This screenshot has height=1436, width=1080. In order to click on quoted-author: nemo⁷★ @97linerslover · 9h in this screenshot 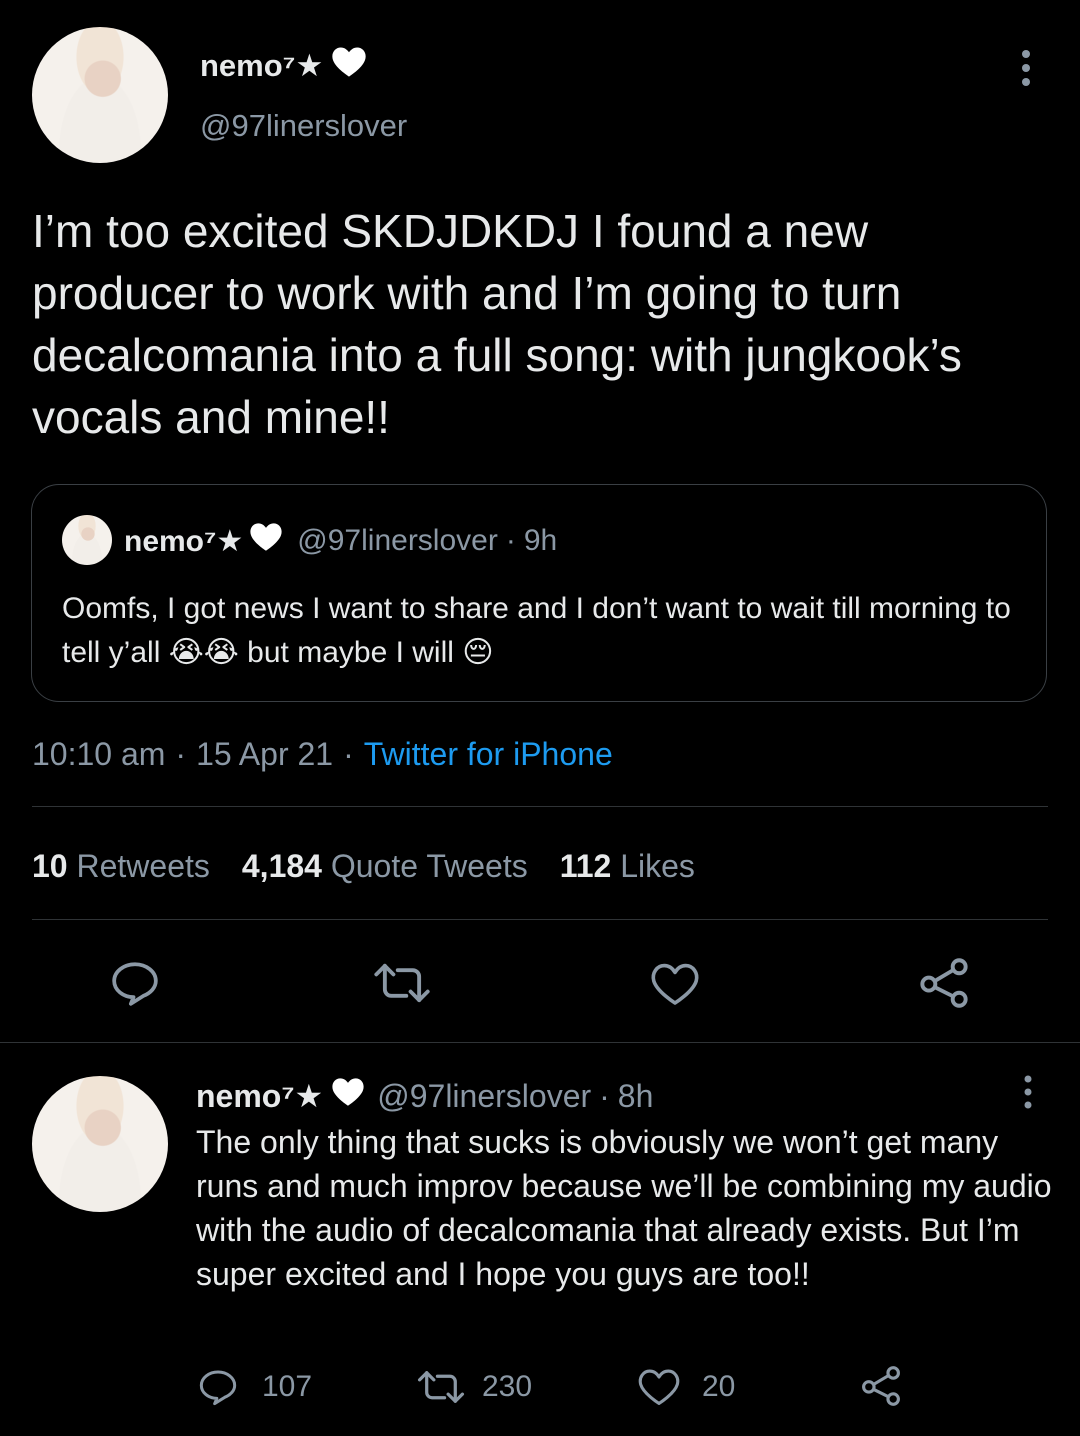, I will do `click(340, 541)`.